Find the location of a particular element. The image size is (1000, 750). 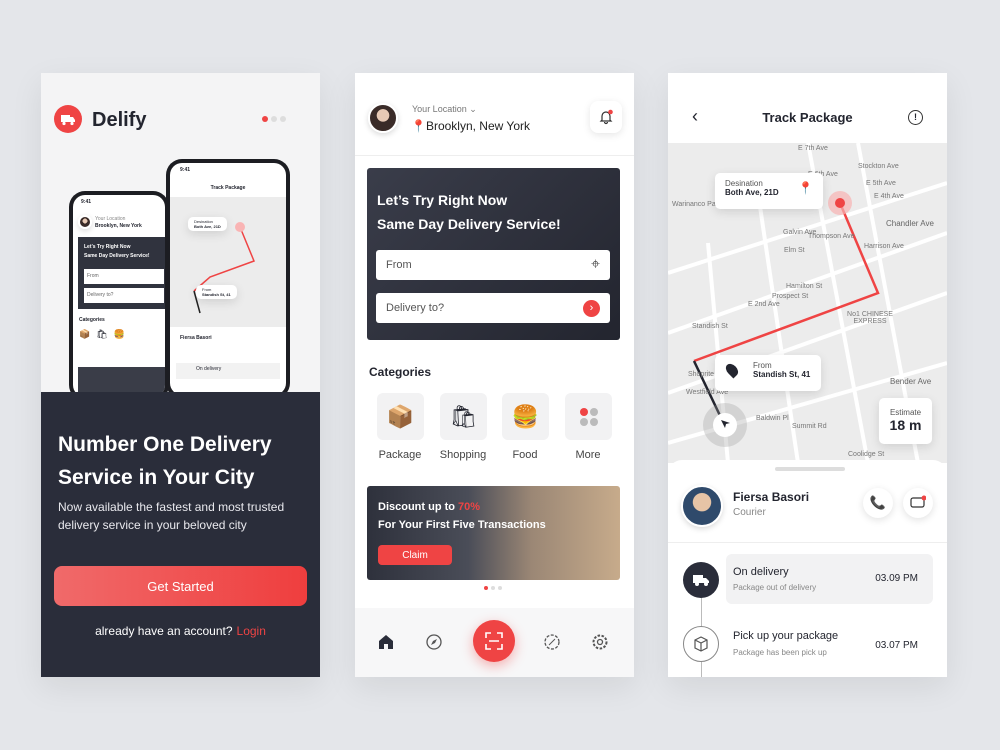

mini-courier: Fiersa Basori is located at coordinates (196, 338).